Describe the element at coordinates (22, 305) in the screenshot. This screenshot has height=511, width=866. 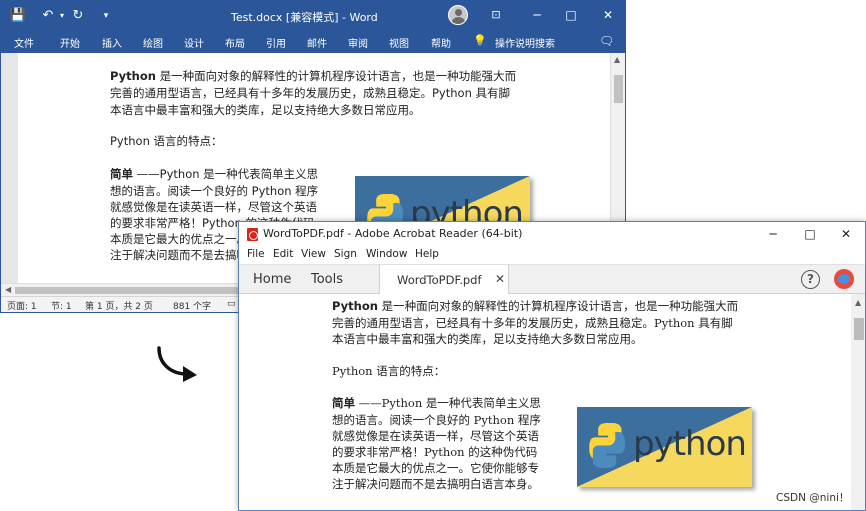
I see `status-page: 页面: 1` at that location.